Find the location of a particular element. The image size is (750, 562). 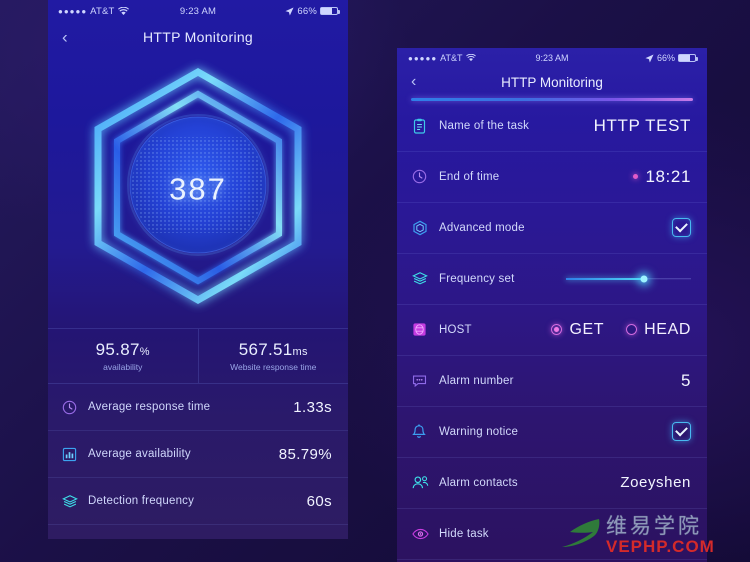

row-host: HOST GET HEAD is located at coordinates (552, 330).